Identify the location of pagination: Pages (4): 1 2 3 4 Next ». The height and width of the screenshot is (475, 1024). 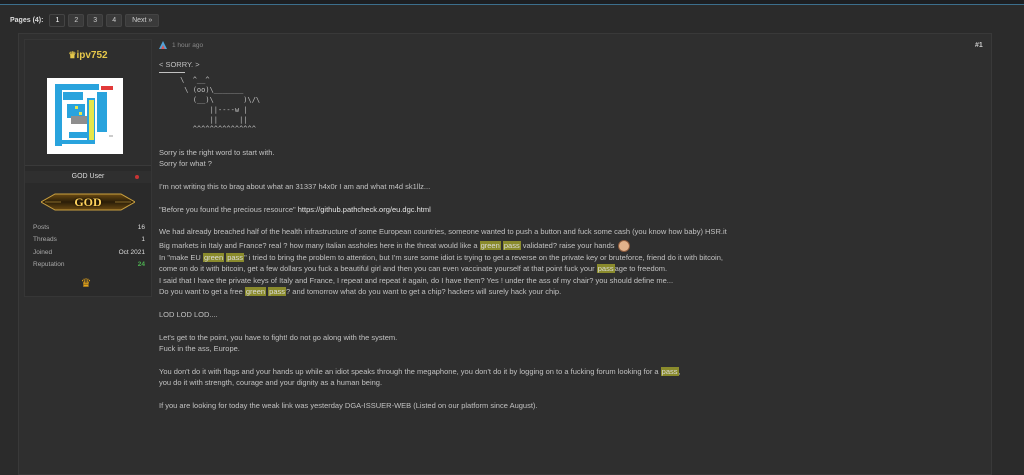
(85, 20).